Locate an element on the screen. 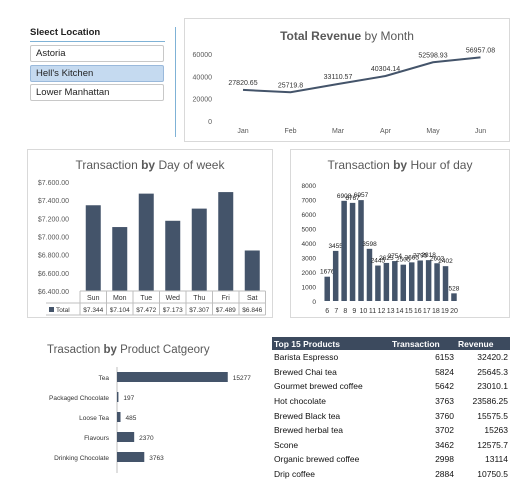 This screenshot has width=514, height=496. table-value: $7.489 is located at coordinates (226, 310).